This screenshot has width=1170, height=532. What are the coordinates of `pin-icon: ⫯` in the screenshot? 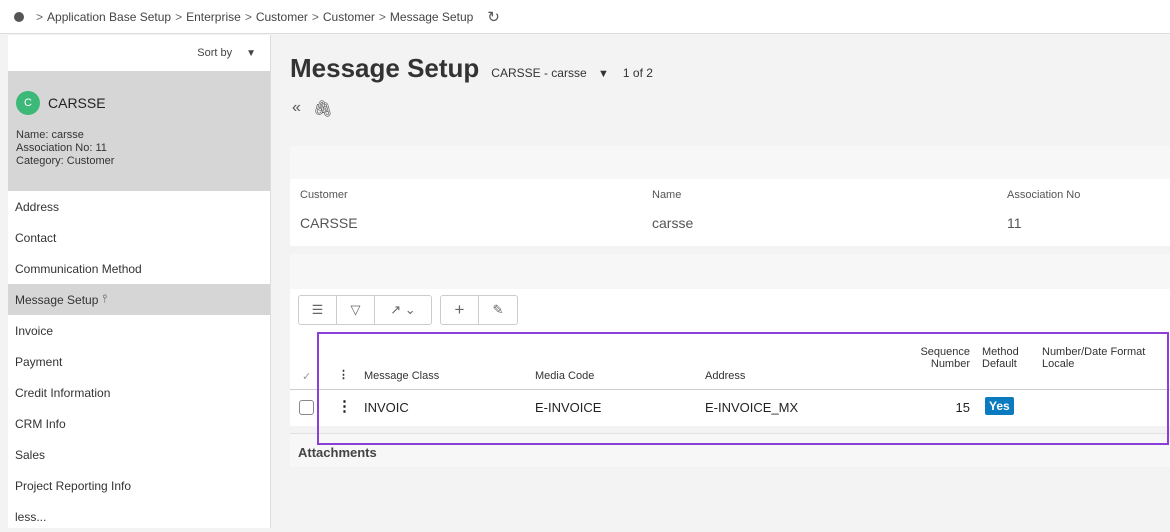 It's located at (104, 299).